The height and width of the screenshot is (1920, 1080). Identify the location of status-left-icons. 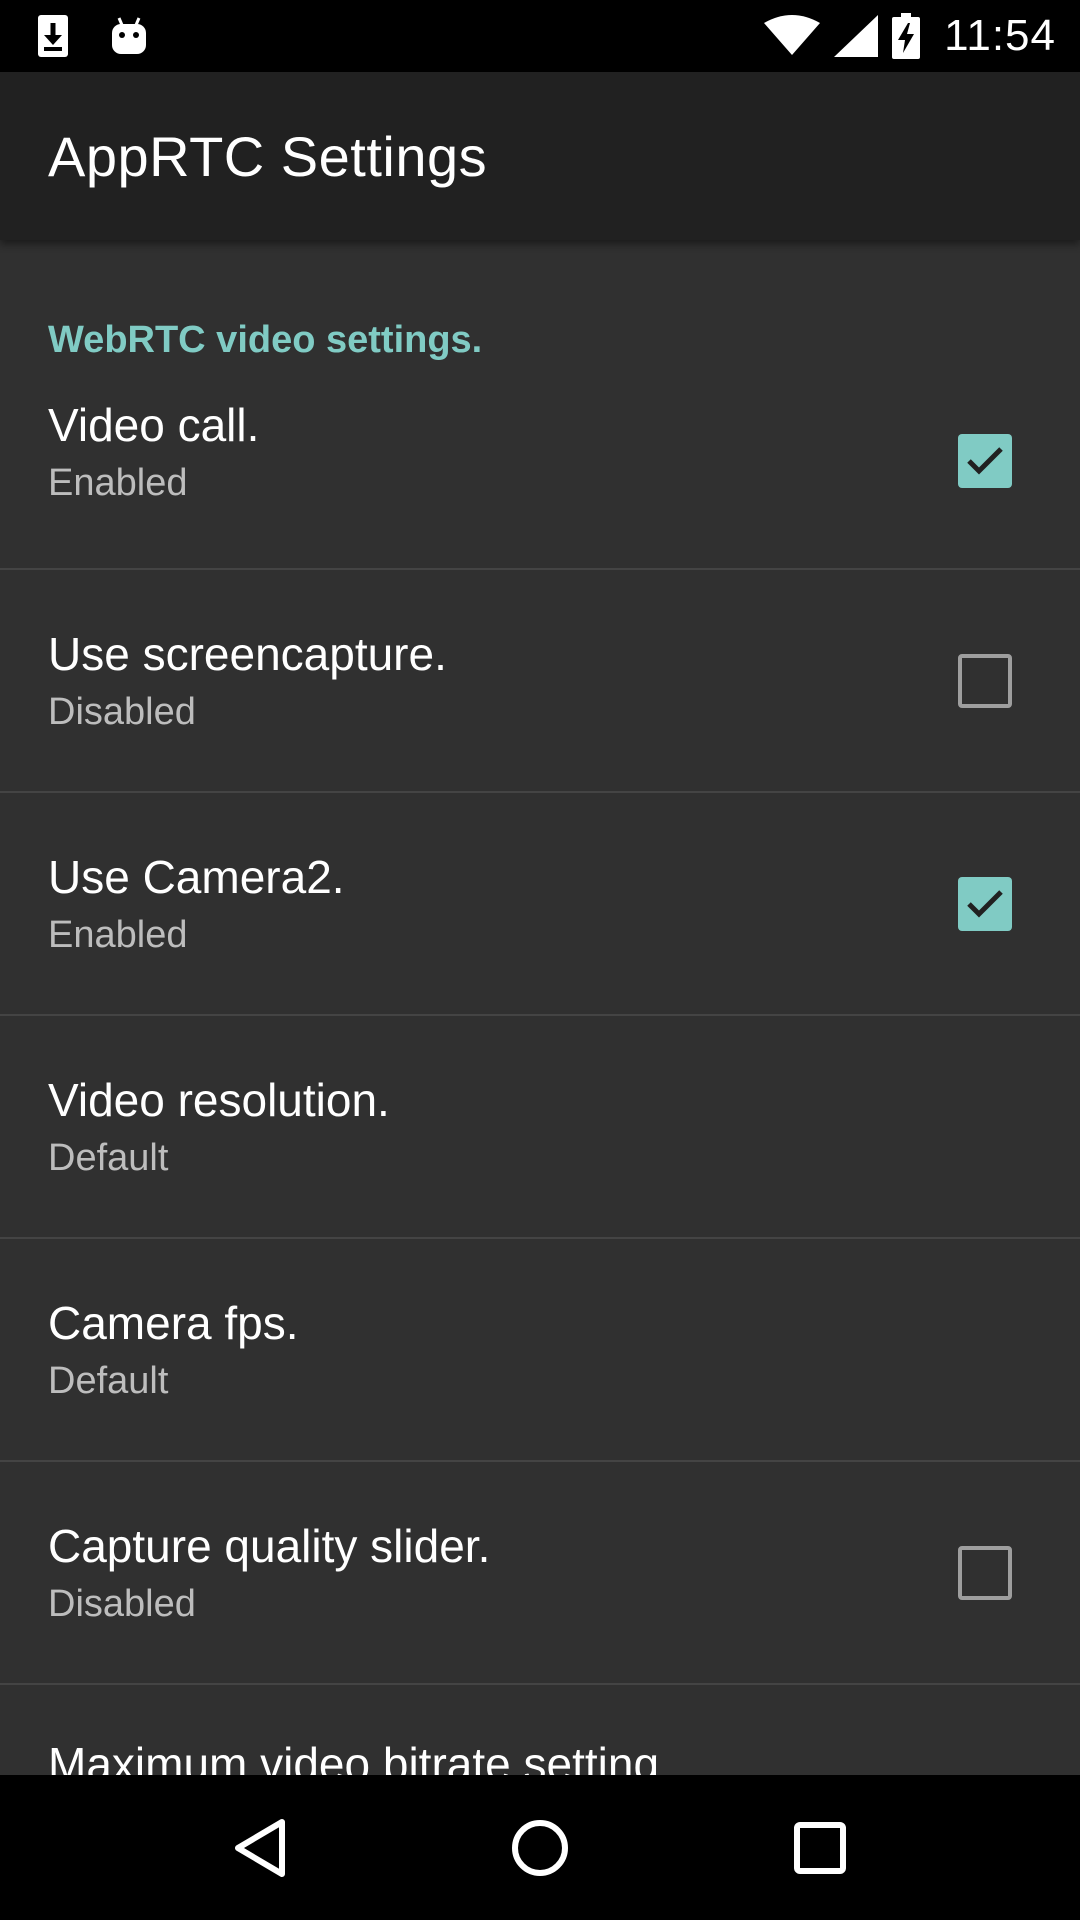
(92, 36).